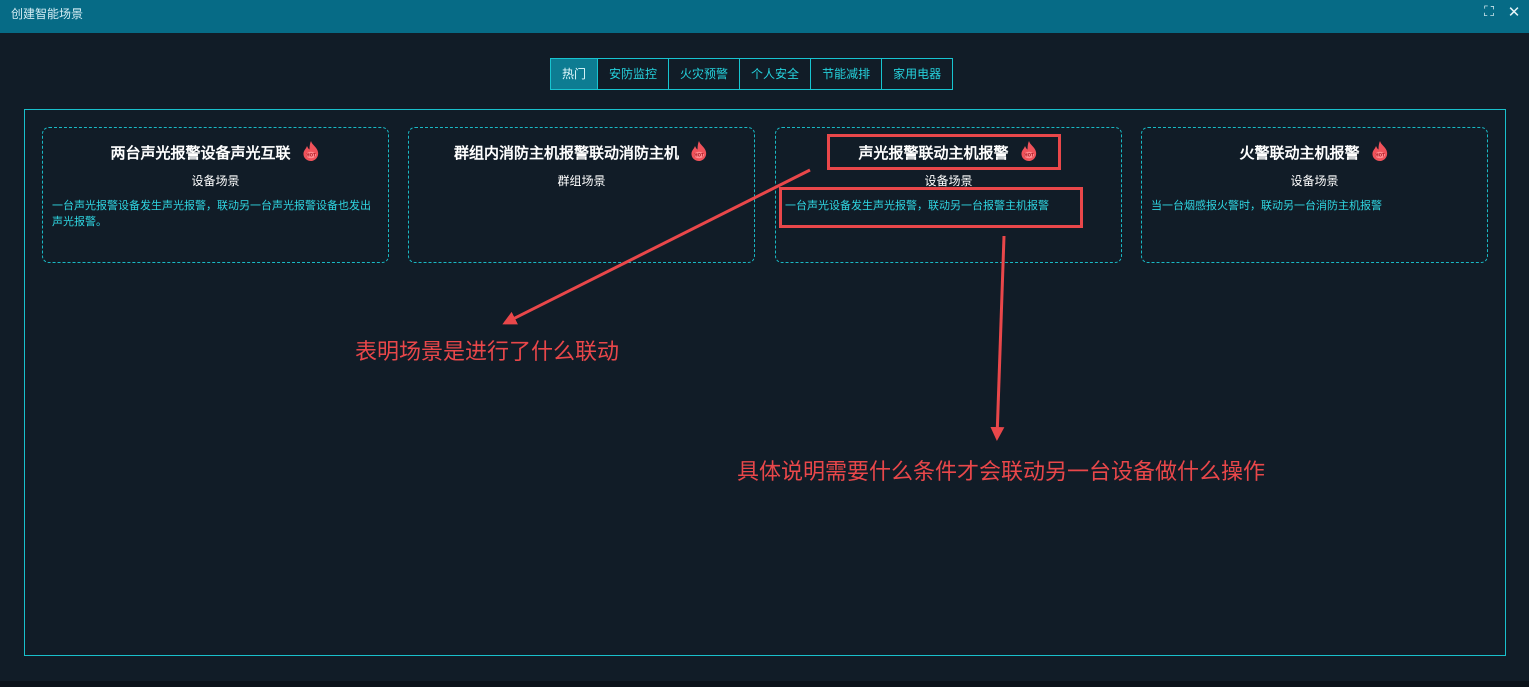 The image size is (1529, 687). I want to click on window-titlebar: 创建智能场景 ⛶ ✕, so click(764, 16).